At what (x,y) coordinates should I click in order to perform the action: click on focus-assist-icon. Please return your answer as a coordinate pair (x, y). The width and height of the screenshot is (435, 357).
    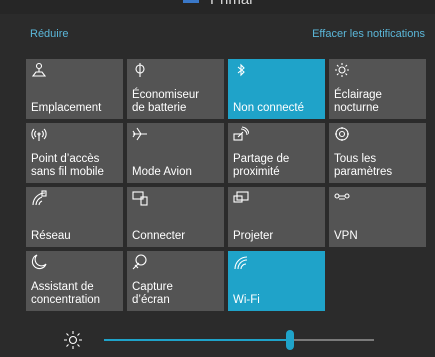
    Looking at the image, I should click on (39, 262).